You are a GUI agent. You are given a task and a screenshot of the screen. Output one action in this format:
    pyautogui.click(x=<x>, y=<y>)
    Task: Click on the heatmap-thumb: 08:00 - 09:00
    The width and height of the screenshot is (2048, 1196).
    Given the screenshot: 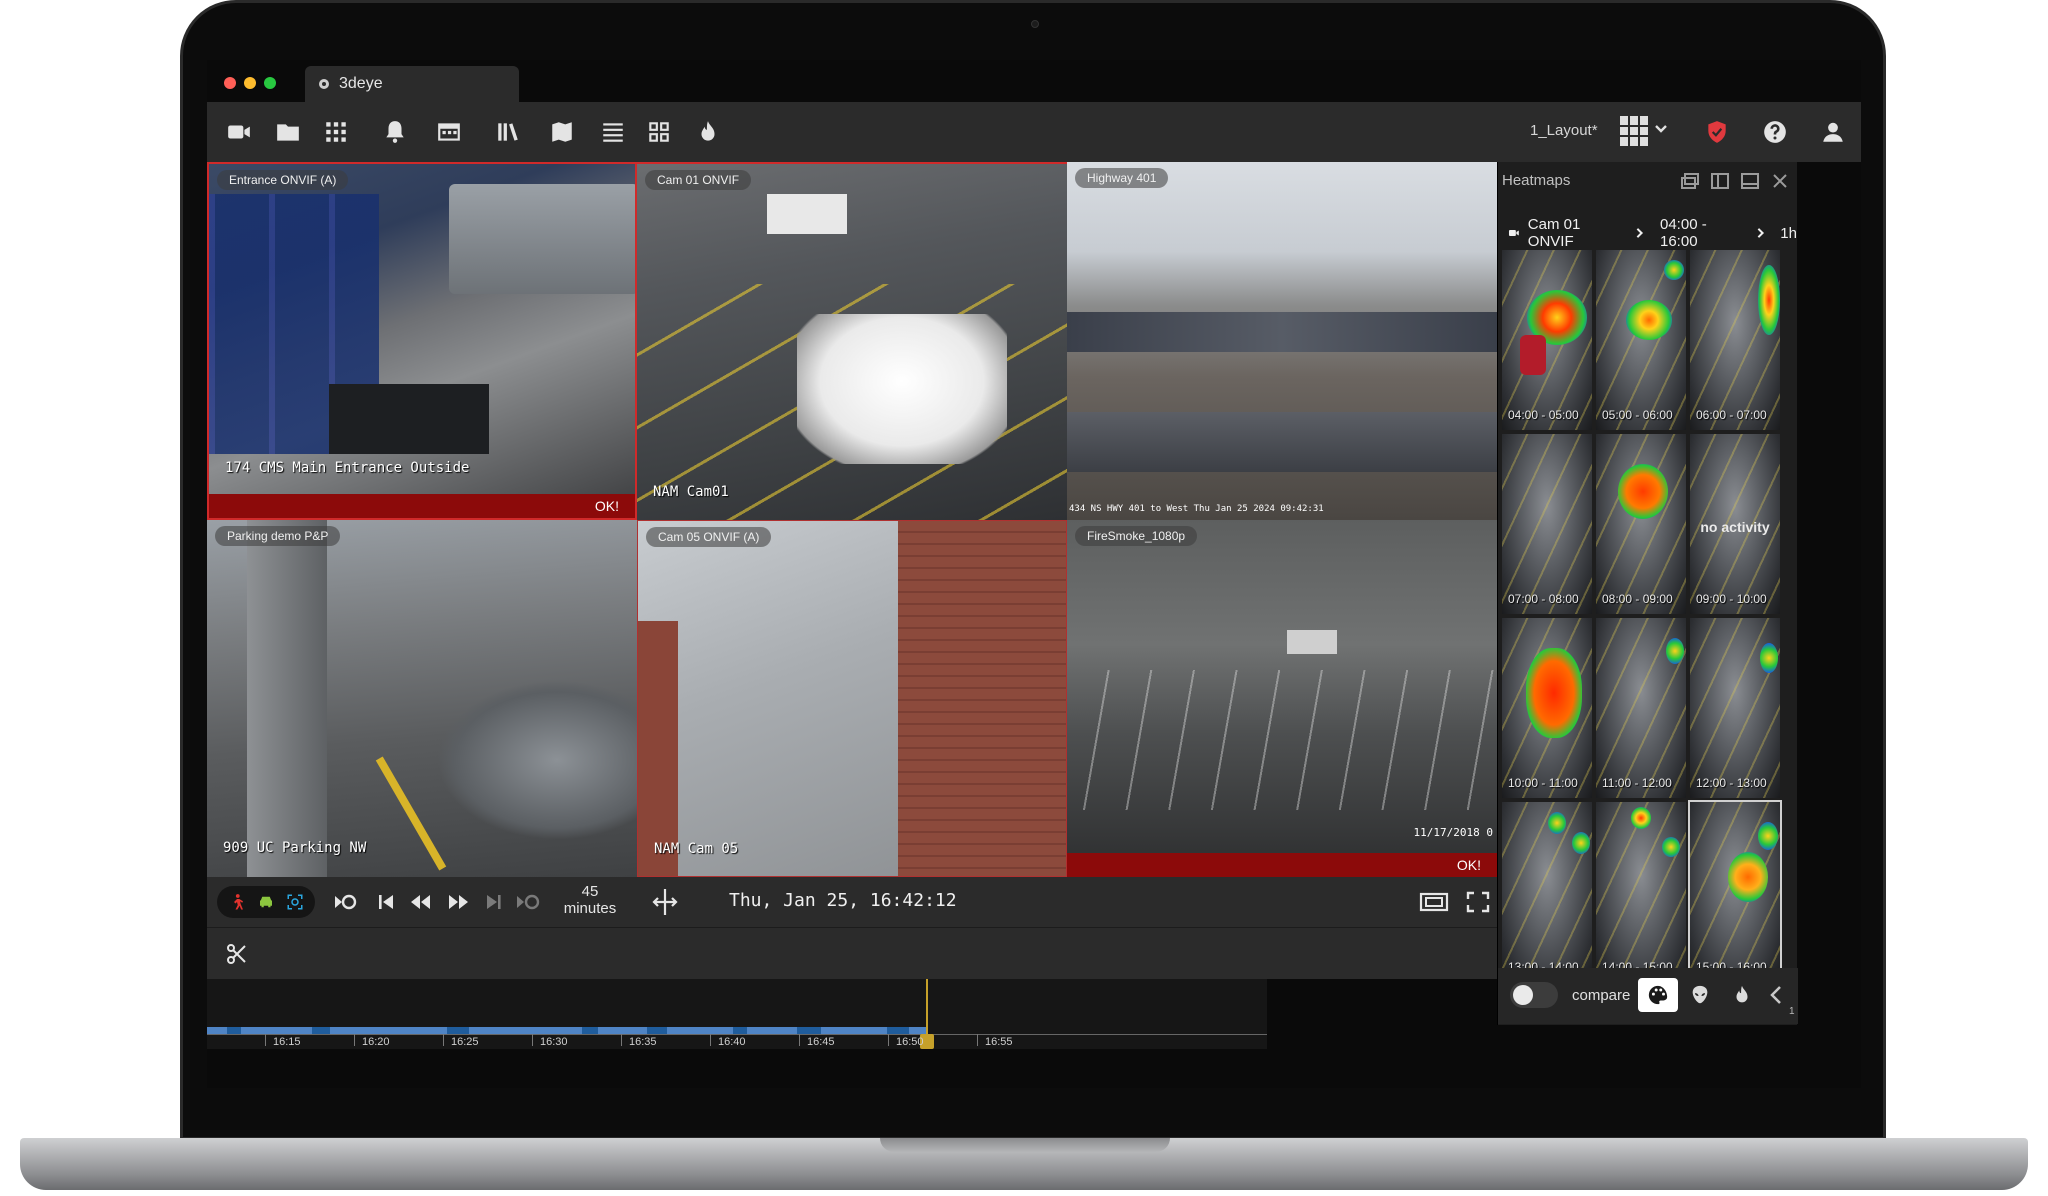 What is the action you would take?
    pyautogui.click(x=1641, y=524)
    